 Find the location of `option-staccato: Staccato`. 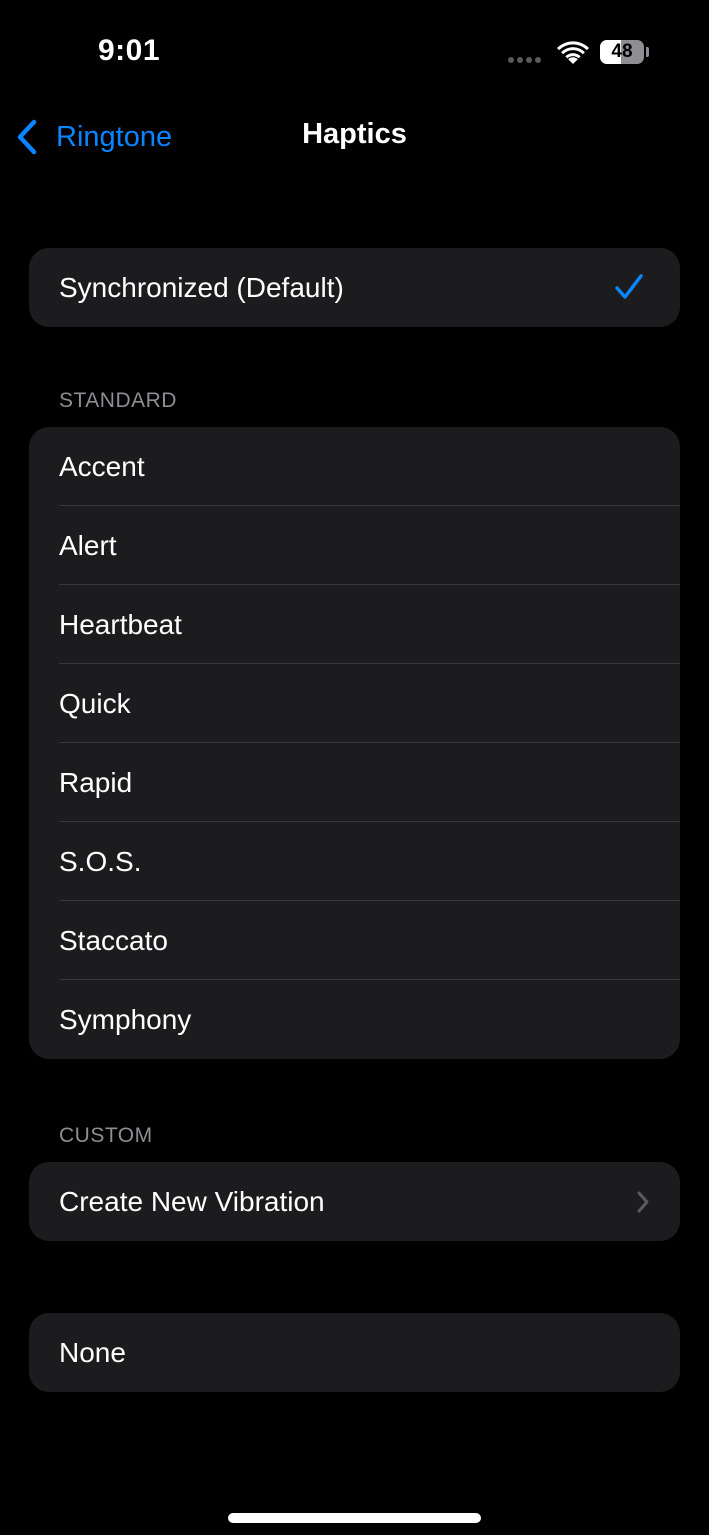

option-staccato: Staccato is located at coordinates (354, 940).